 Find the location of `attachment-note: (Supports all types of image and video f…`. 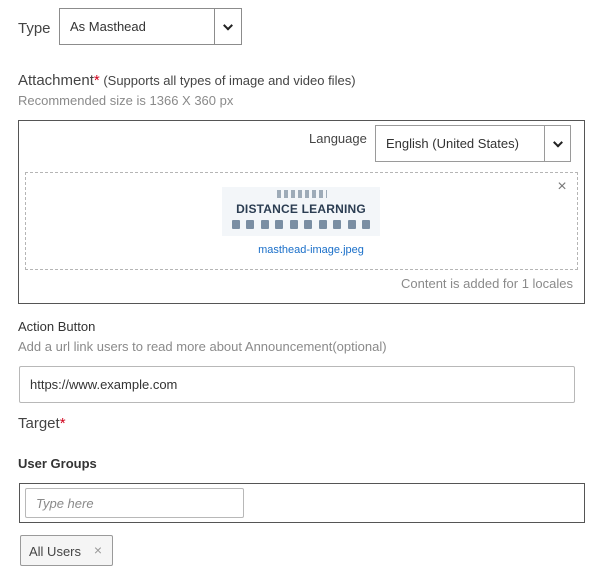

attachment-note: (Supports all types of image and video f… is located at coordinates (227, 80).